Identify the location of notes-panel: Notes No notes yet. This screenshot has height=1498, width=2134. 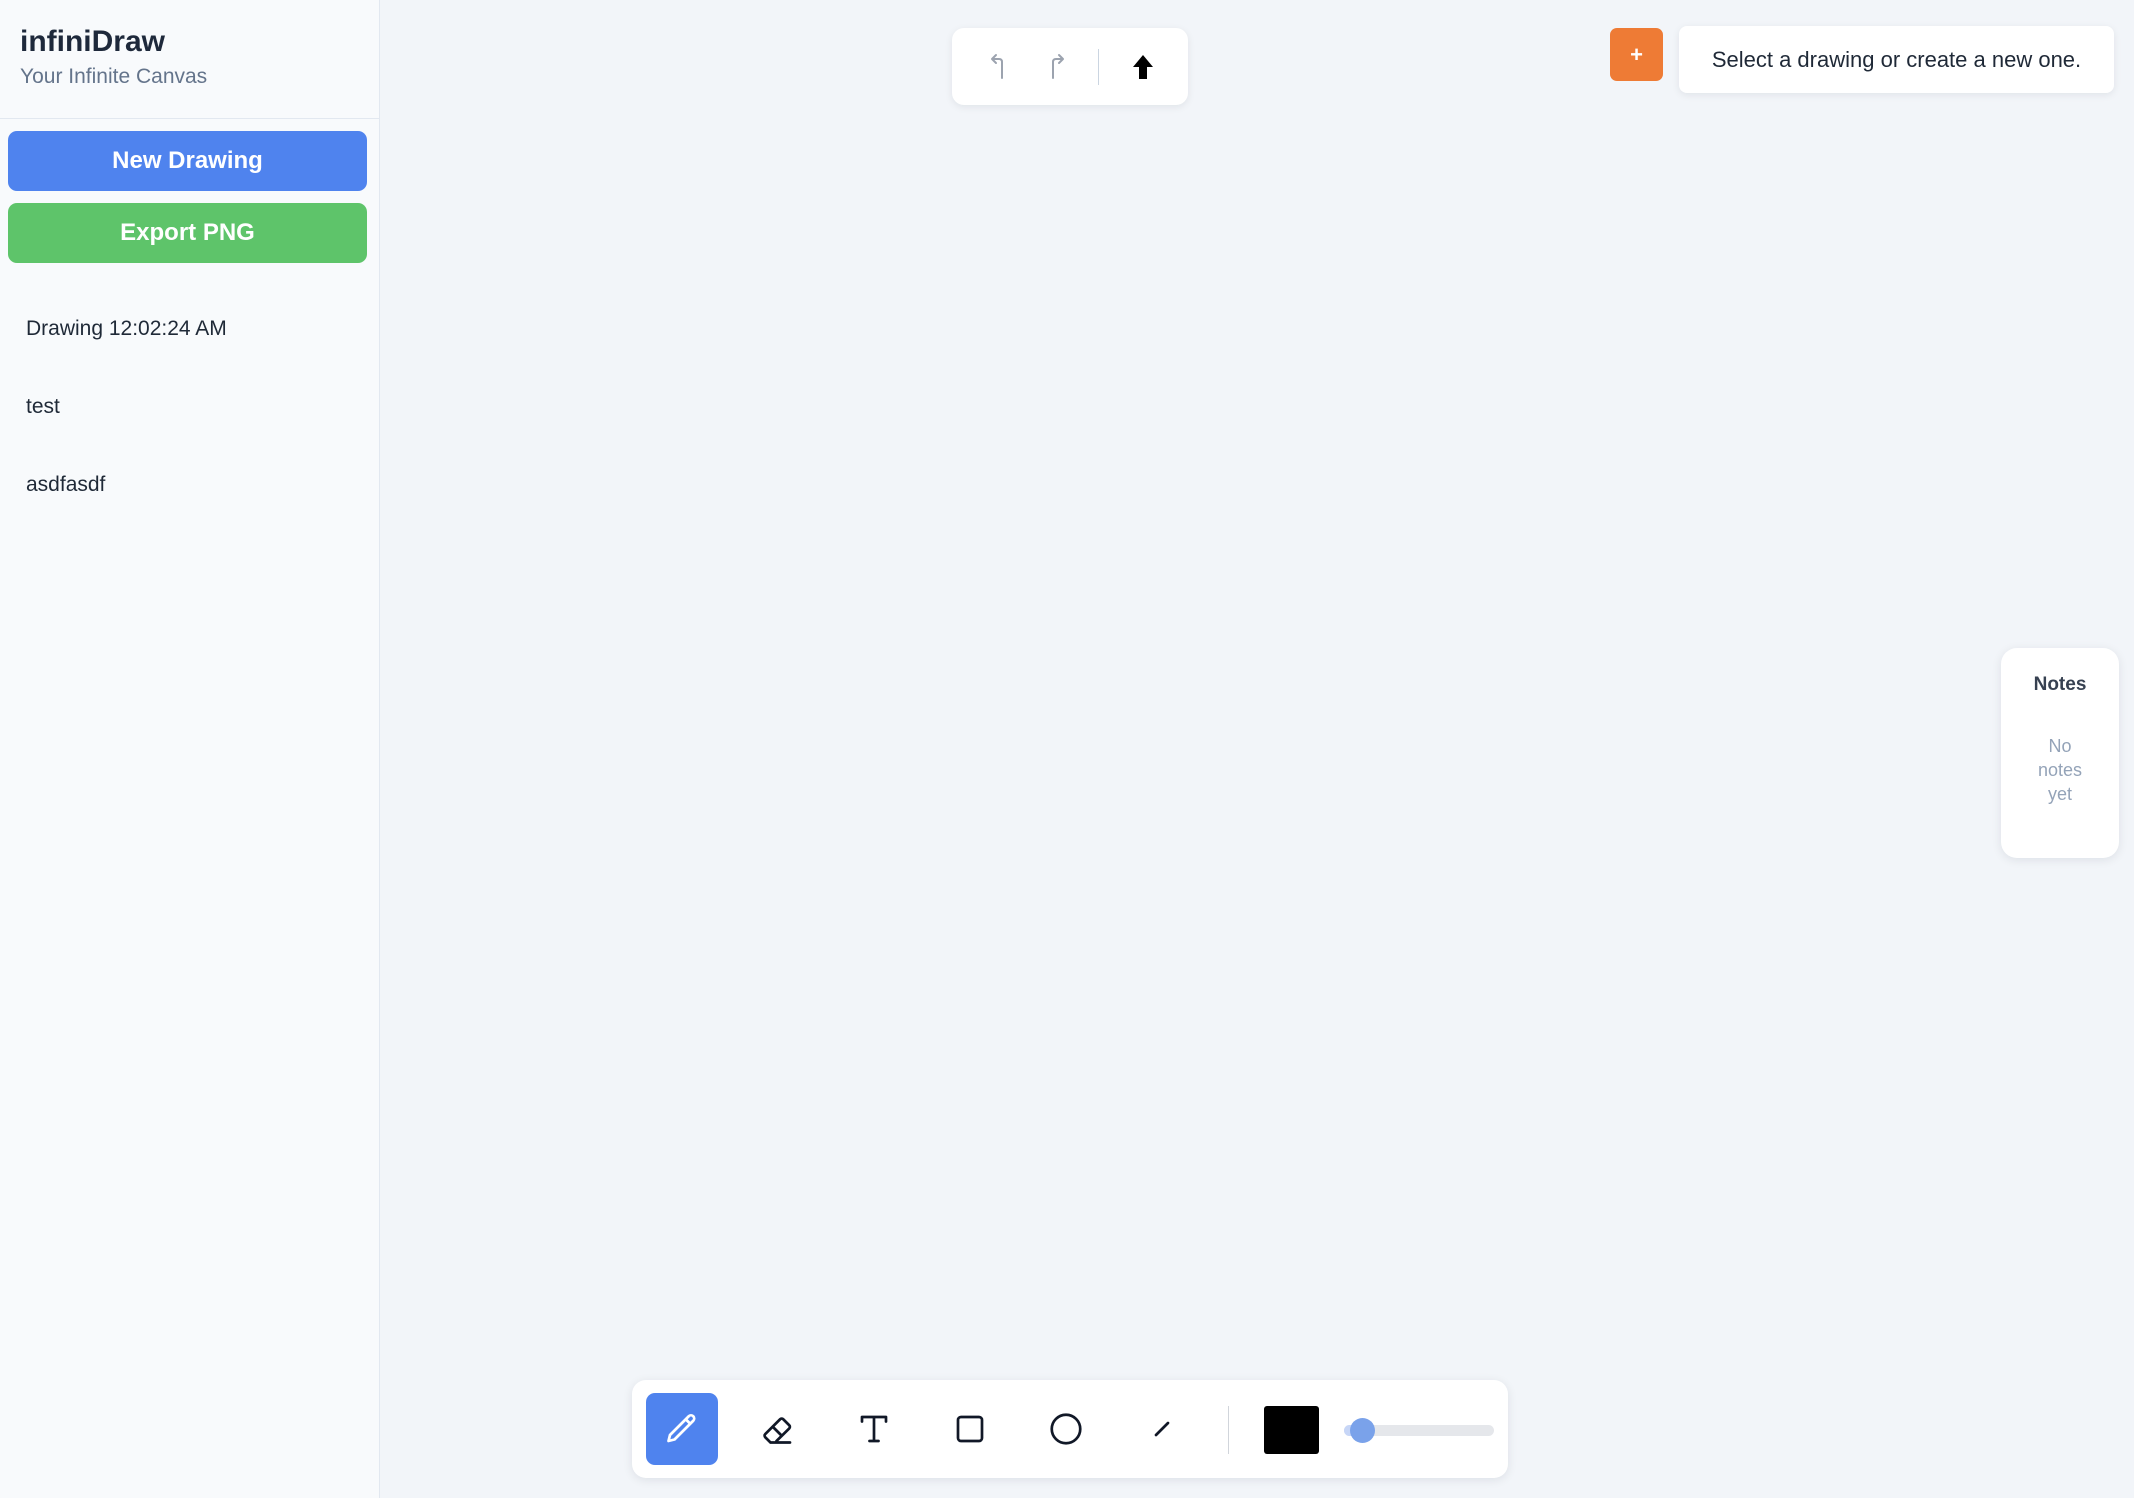
(2060, 753).